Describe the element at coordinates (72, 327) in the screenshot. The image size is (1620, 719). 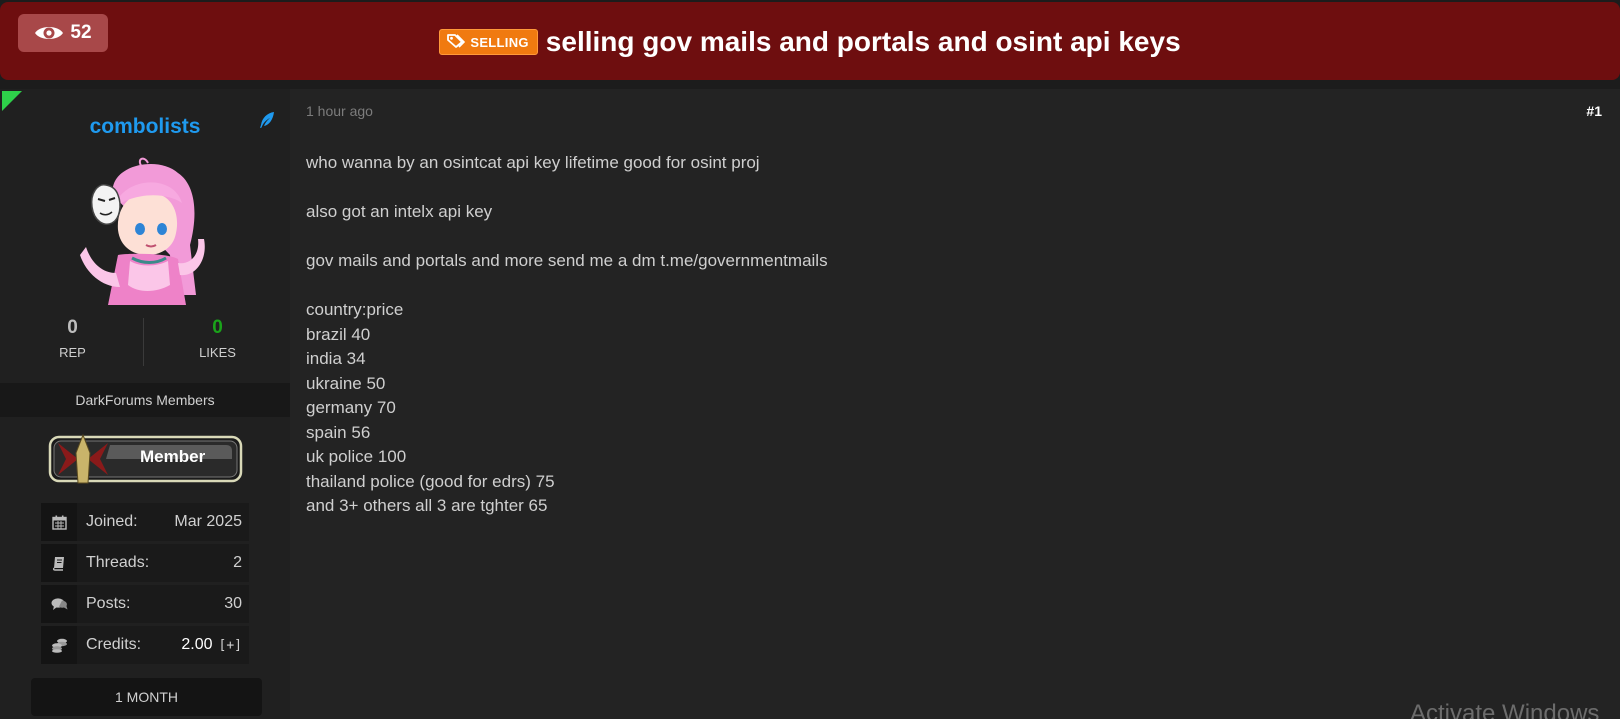
I see `reputation-value: 0` at that location.